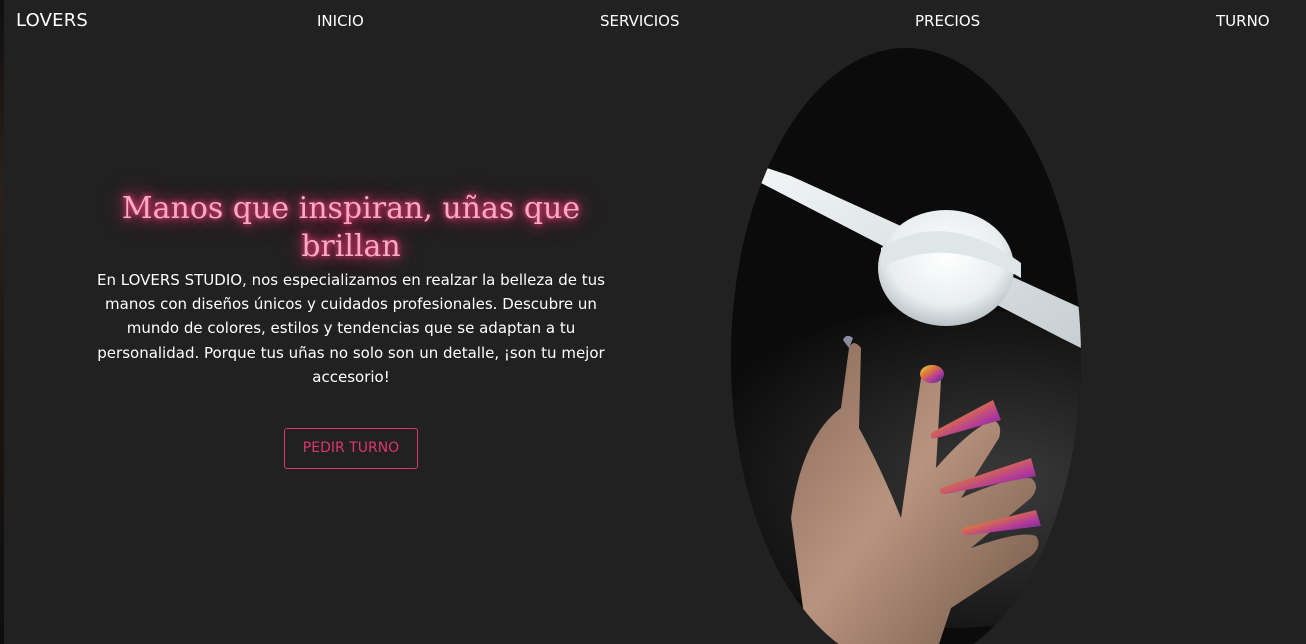 The width and height of the screenshot is (1306, 644). Describe the element at coordinates (340, 21) in the screenshot. I see `nav-link-inicio: INICIO` at that location.